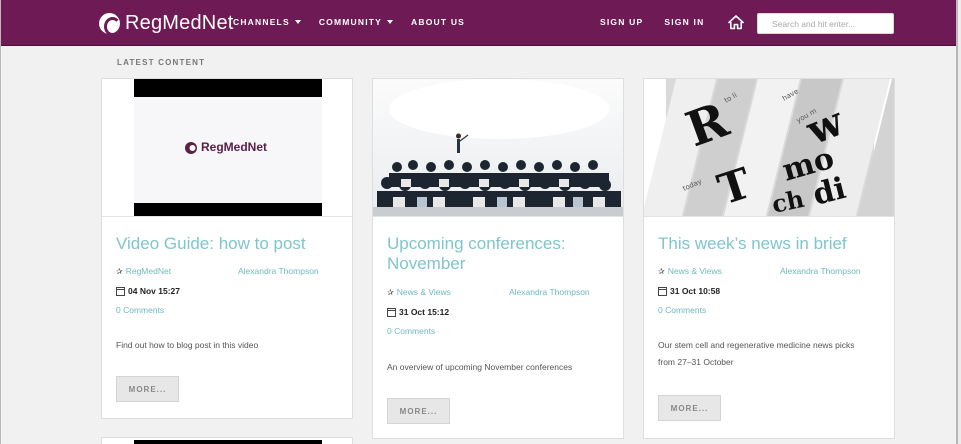 Image resolution: width=961 pixels, height=444 pixels. Describe the element at coordinates (787, 200) in the screenshot. I see `svg-text: ch` at that location.